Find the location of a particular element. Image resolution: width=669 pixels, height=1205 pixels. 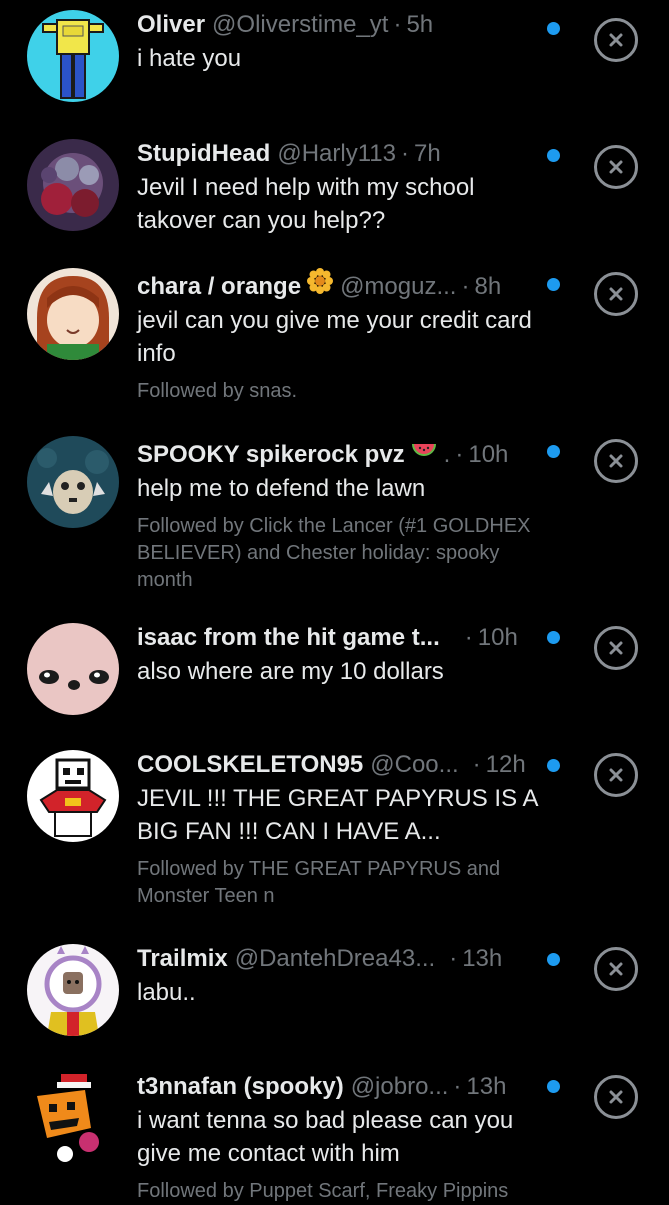

display-name: StupidHead is located at coordinates (203, 154).